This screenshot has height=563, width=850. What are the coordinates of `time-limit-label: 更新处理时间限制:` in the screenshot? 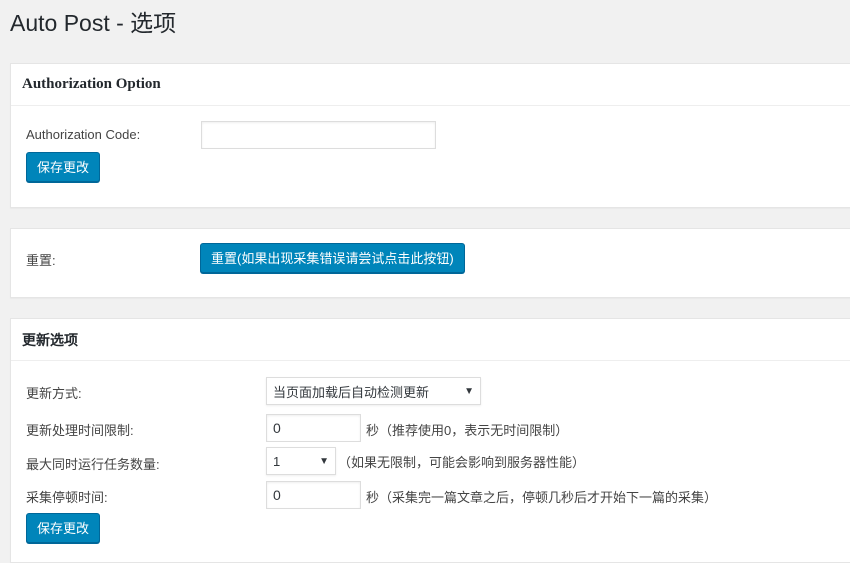 It's located at (80, 430).